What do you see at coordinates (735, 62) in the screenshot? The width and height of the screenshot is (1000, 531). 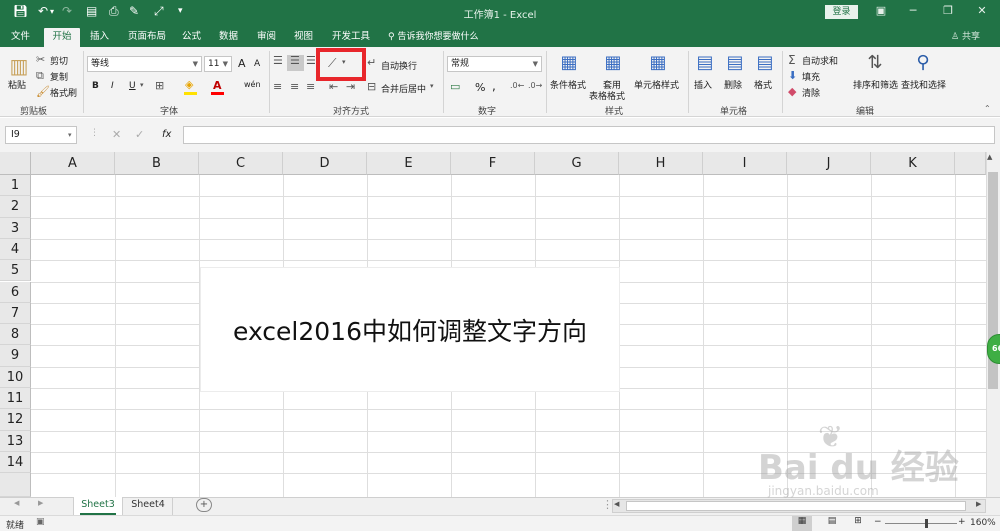 I see `delete-cells-icon: ▤` at bounding box center [735, 62].